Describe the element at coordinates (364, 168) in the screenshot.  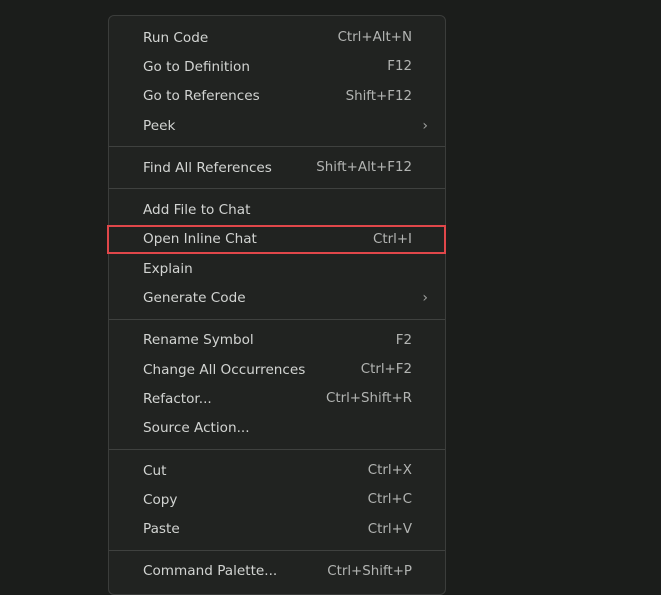
I see `menu-item-shortcut: Shift+Alt+F12` at that location.